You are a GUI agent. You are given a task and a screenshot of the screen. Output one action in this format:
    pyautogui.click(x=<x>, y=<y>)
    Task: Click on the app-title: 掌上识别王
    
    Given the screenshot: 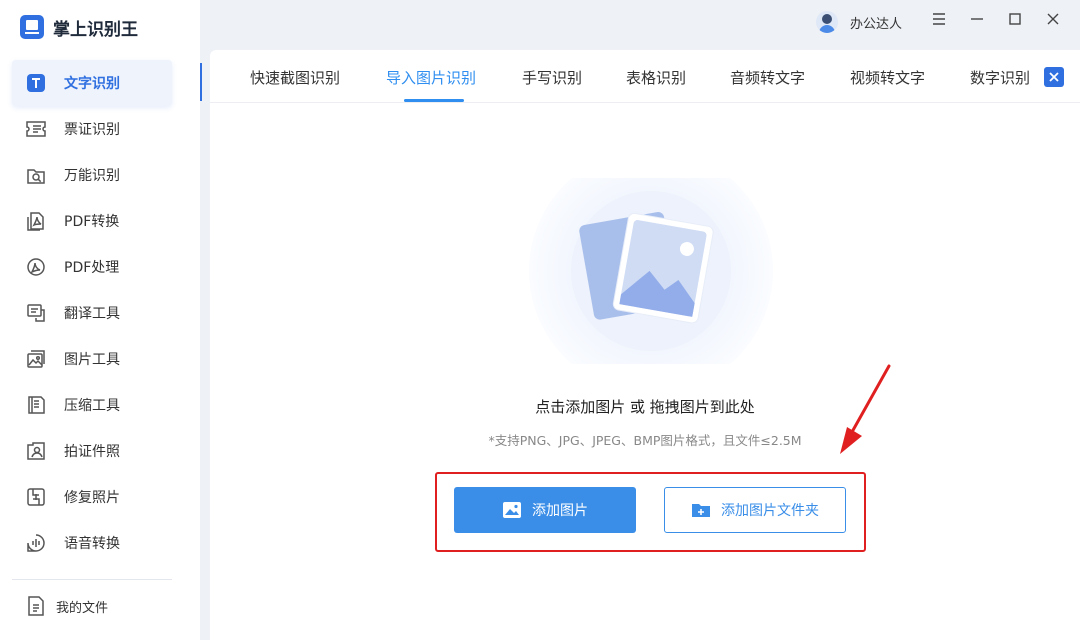 What is the action you would take?
    pyautogui.click(x=95, y=29)
    